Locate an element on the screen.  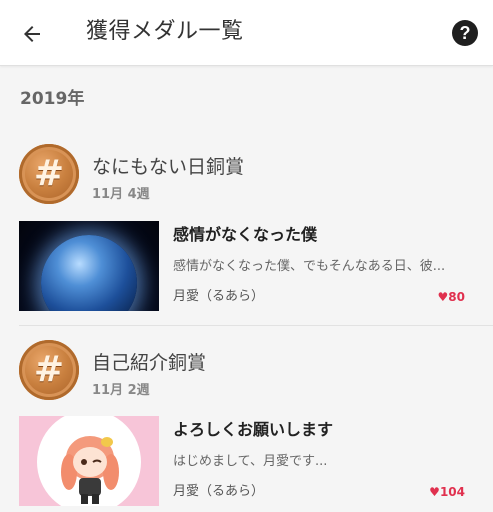
medal-week: 11月 2週 is located at coordinates (121, 390).